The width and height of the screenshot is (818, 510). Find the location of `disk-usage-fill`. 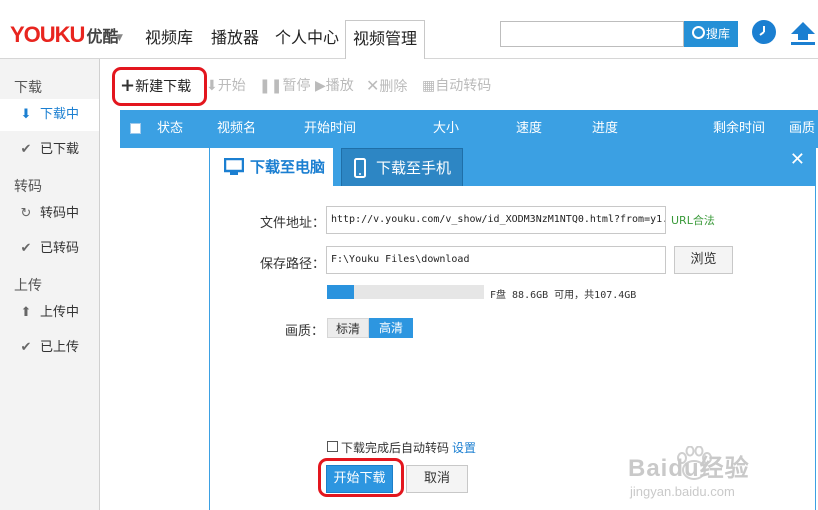

disk-usage-fill is located at coordinates (341, 292).